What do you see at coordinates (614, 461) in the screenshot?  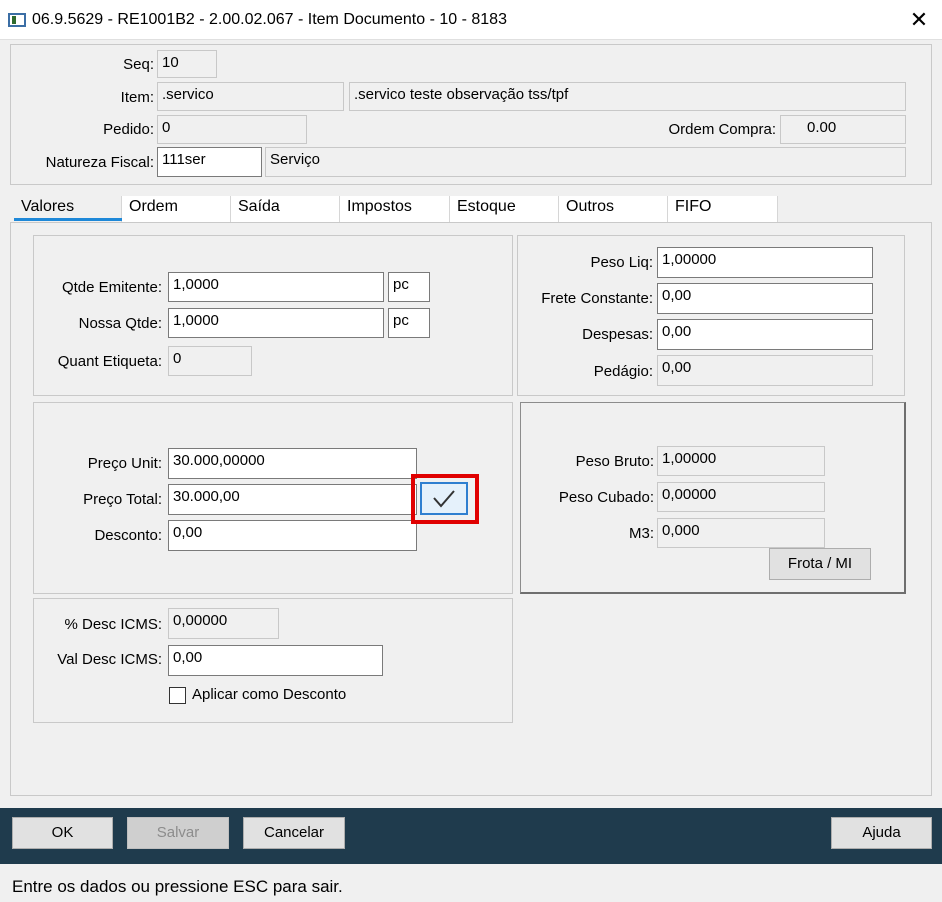 I see `peso-bruto-label: Peso Bruto:` at bounding box center [614, 461].